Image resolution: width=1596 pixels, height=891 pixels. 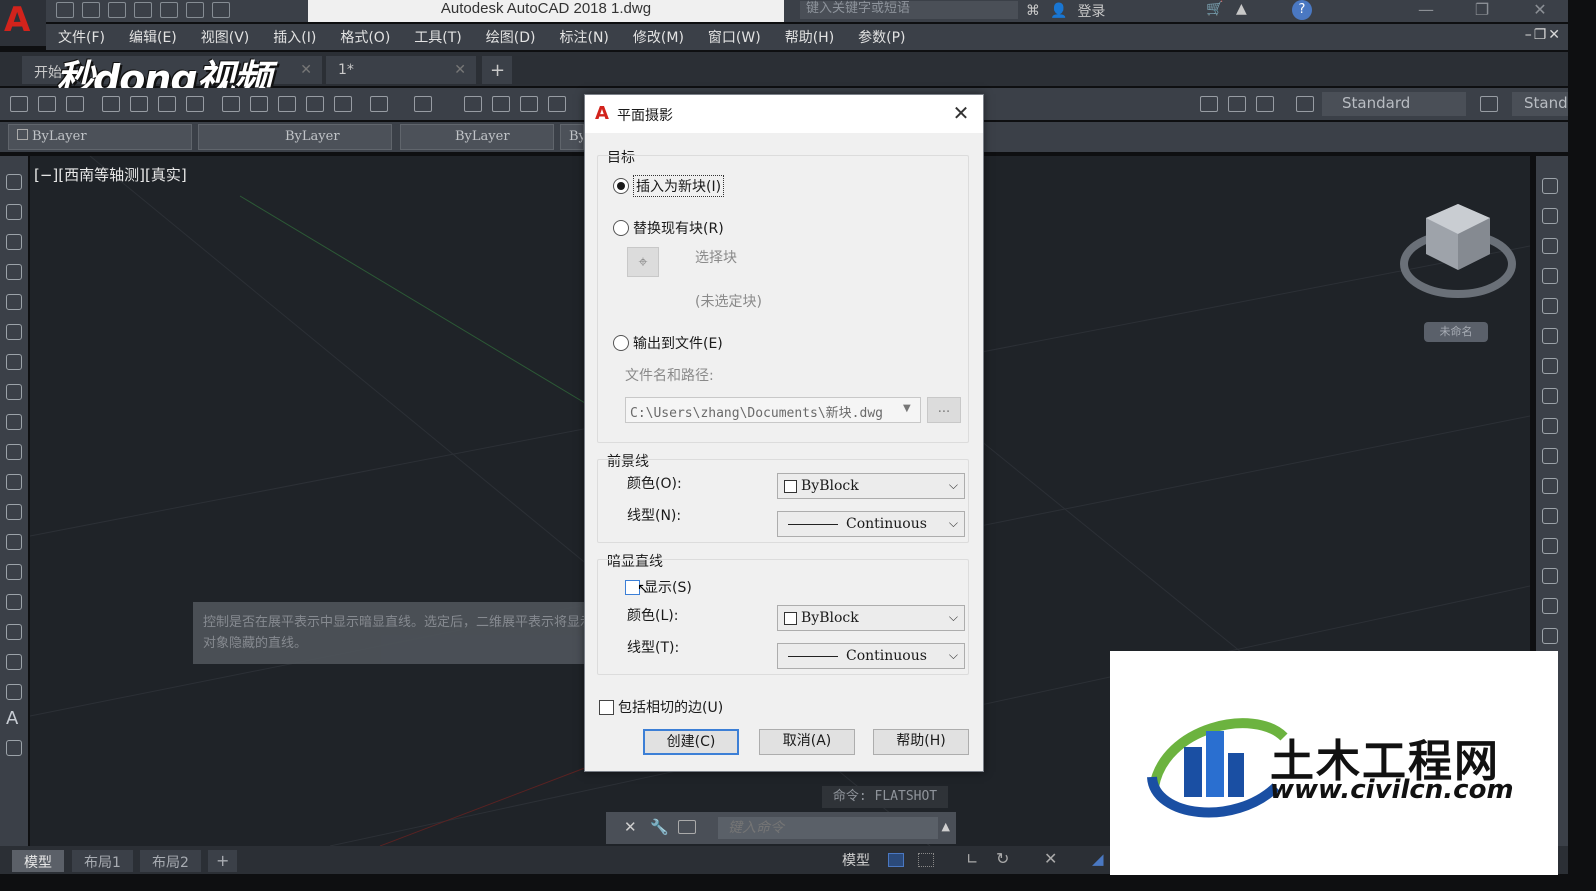 I want to click on include-tangent-checkbox: 包括相切的边(U), so click(x=661, y=707).